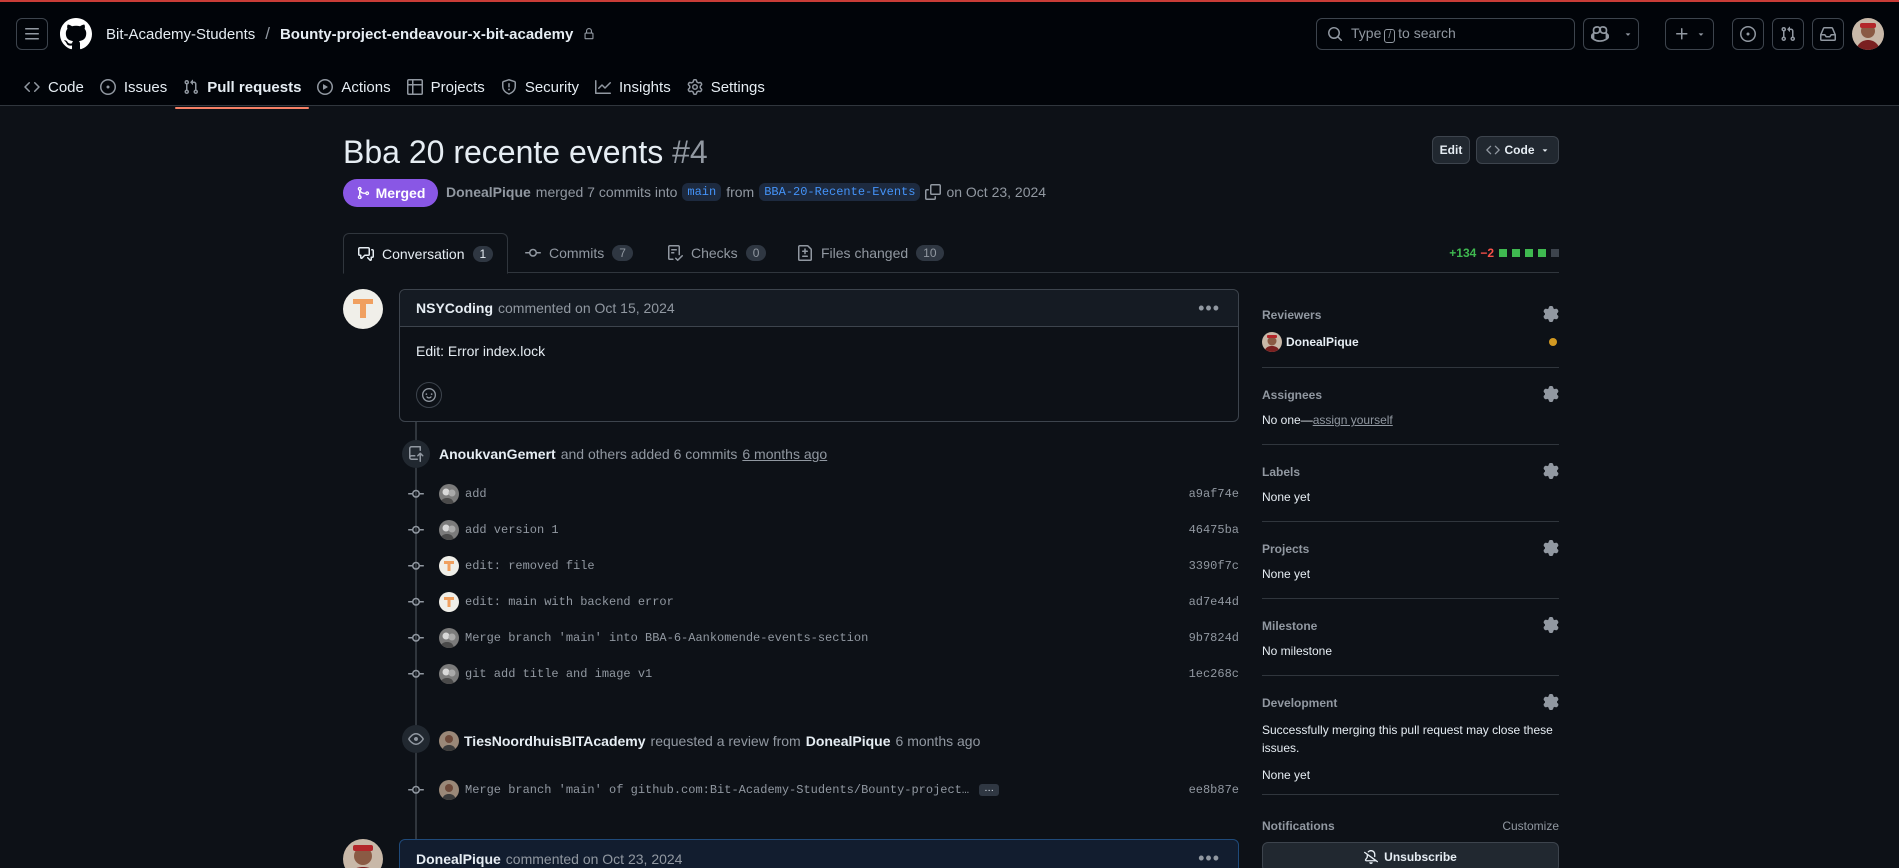 Image resolution: width=1899 pixels, height=868 pixels. Describe the element at coordinates (1410, 855) in the screenshot. I see `unsubscribe-button: Unsubscribe` at that location.